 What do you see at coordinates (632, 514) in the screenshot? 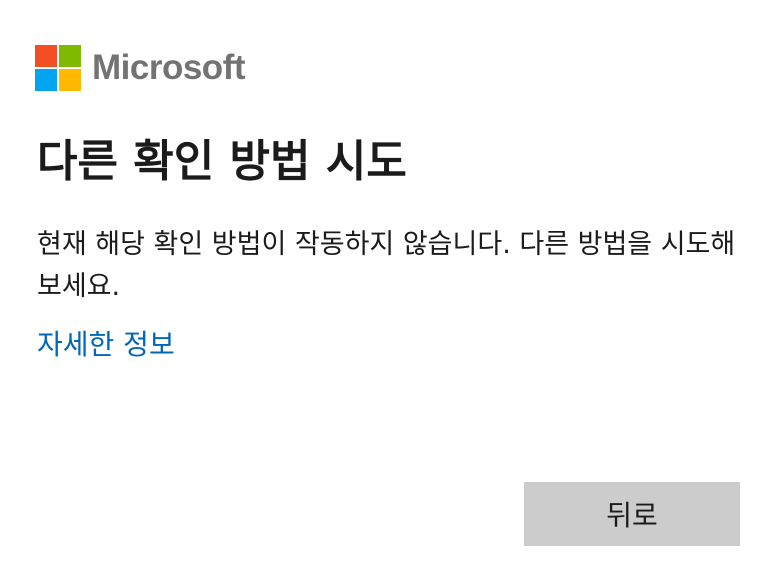
I see `back-button: 뒤로` at bounding box center [632, 514].